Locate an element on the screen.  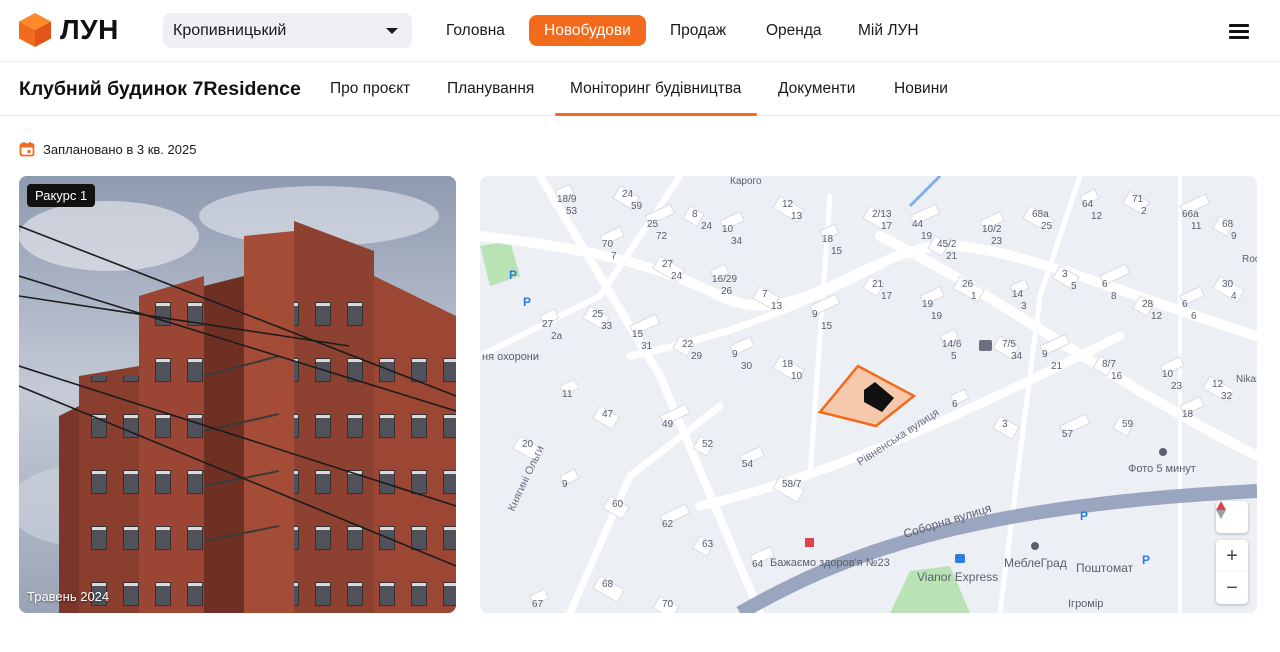
tab-documents: Документи is located at coordinates (816, 88).